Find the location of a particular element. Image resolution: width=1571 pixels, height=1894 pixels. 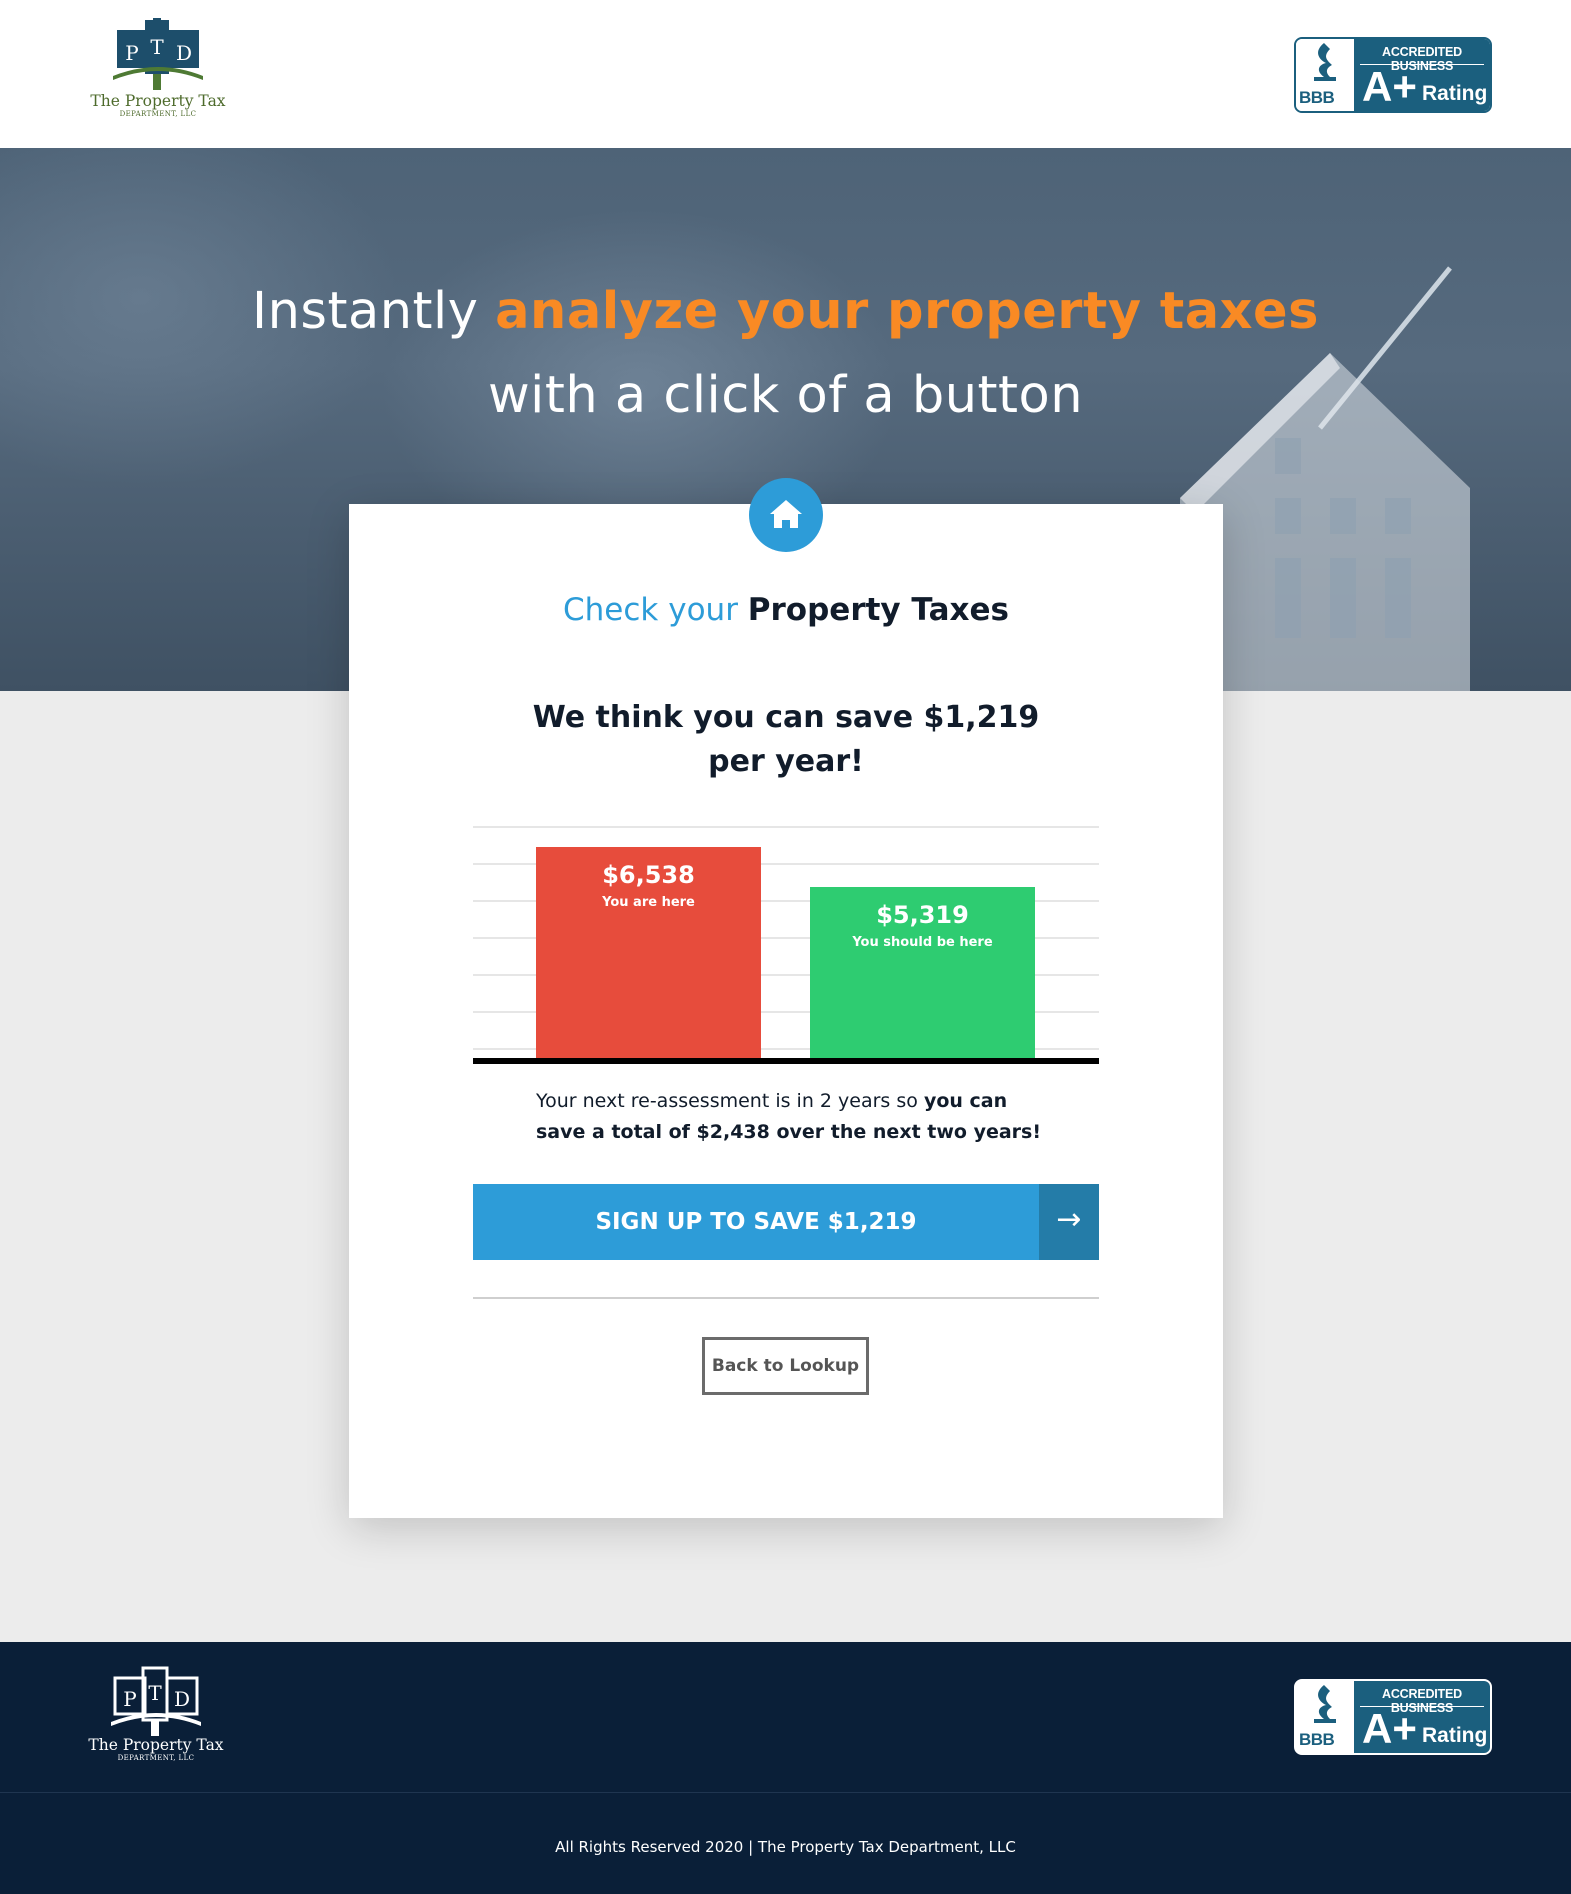

bbb-badge: BBB ACCREDITED BUSINESS A+ Rating is located at coordinates (1393, 75).